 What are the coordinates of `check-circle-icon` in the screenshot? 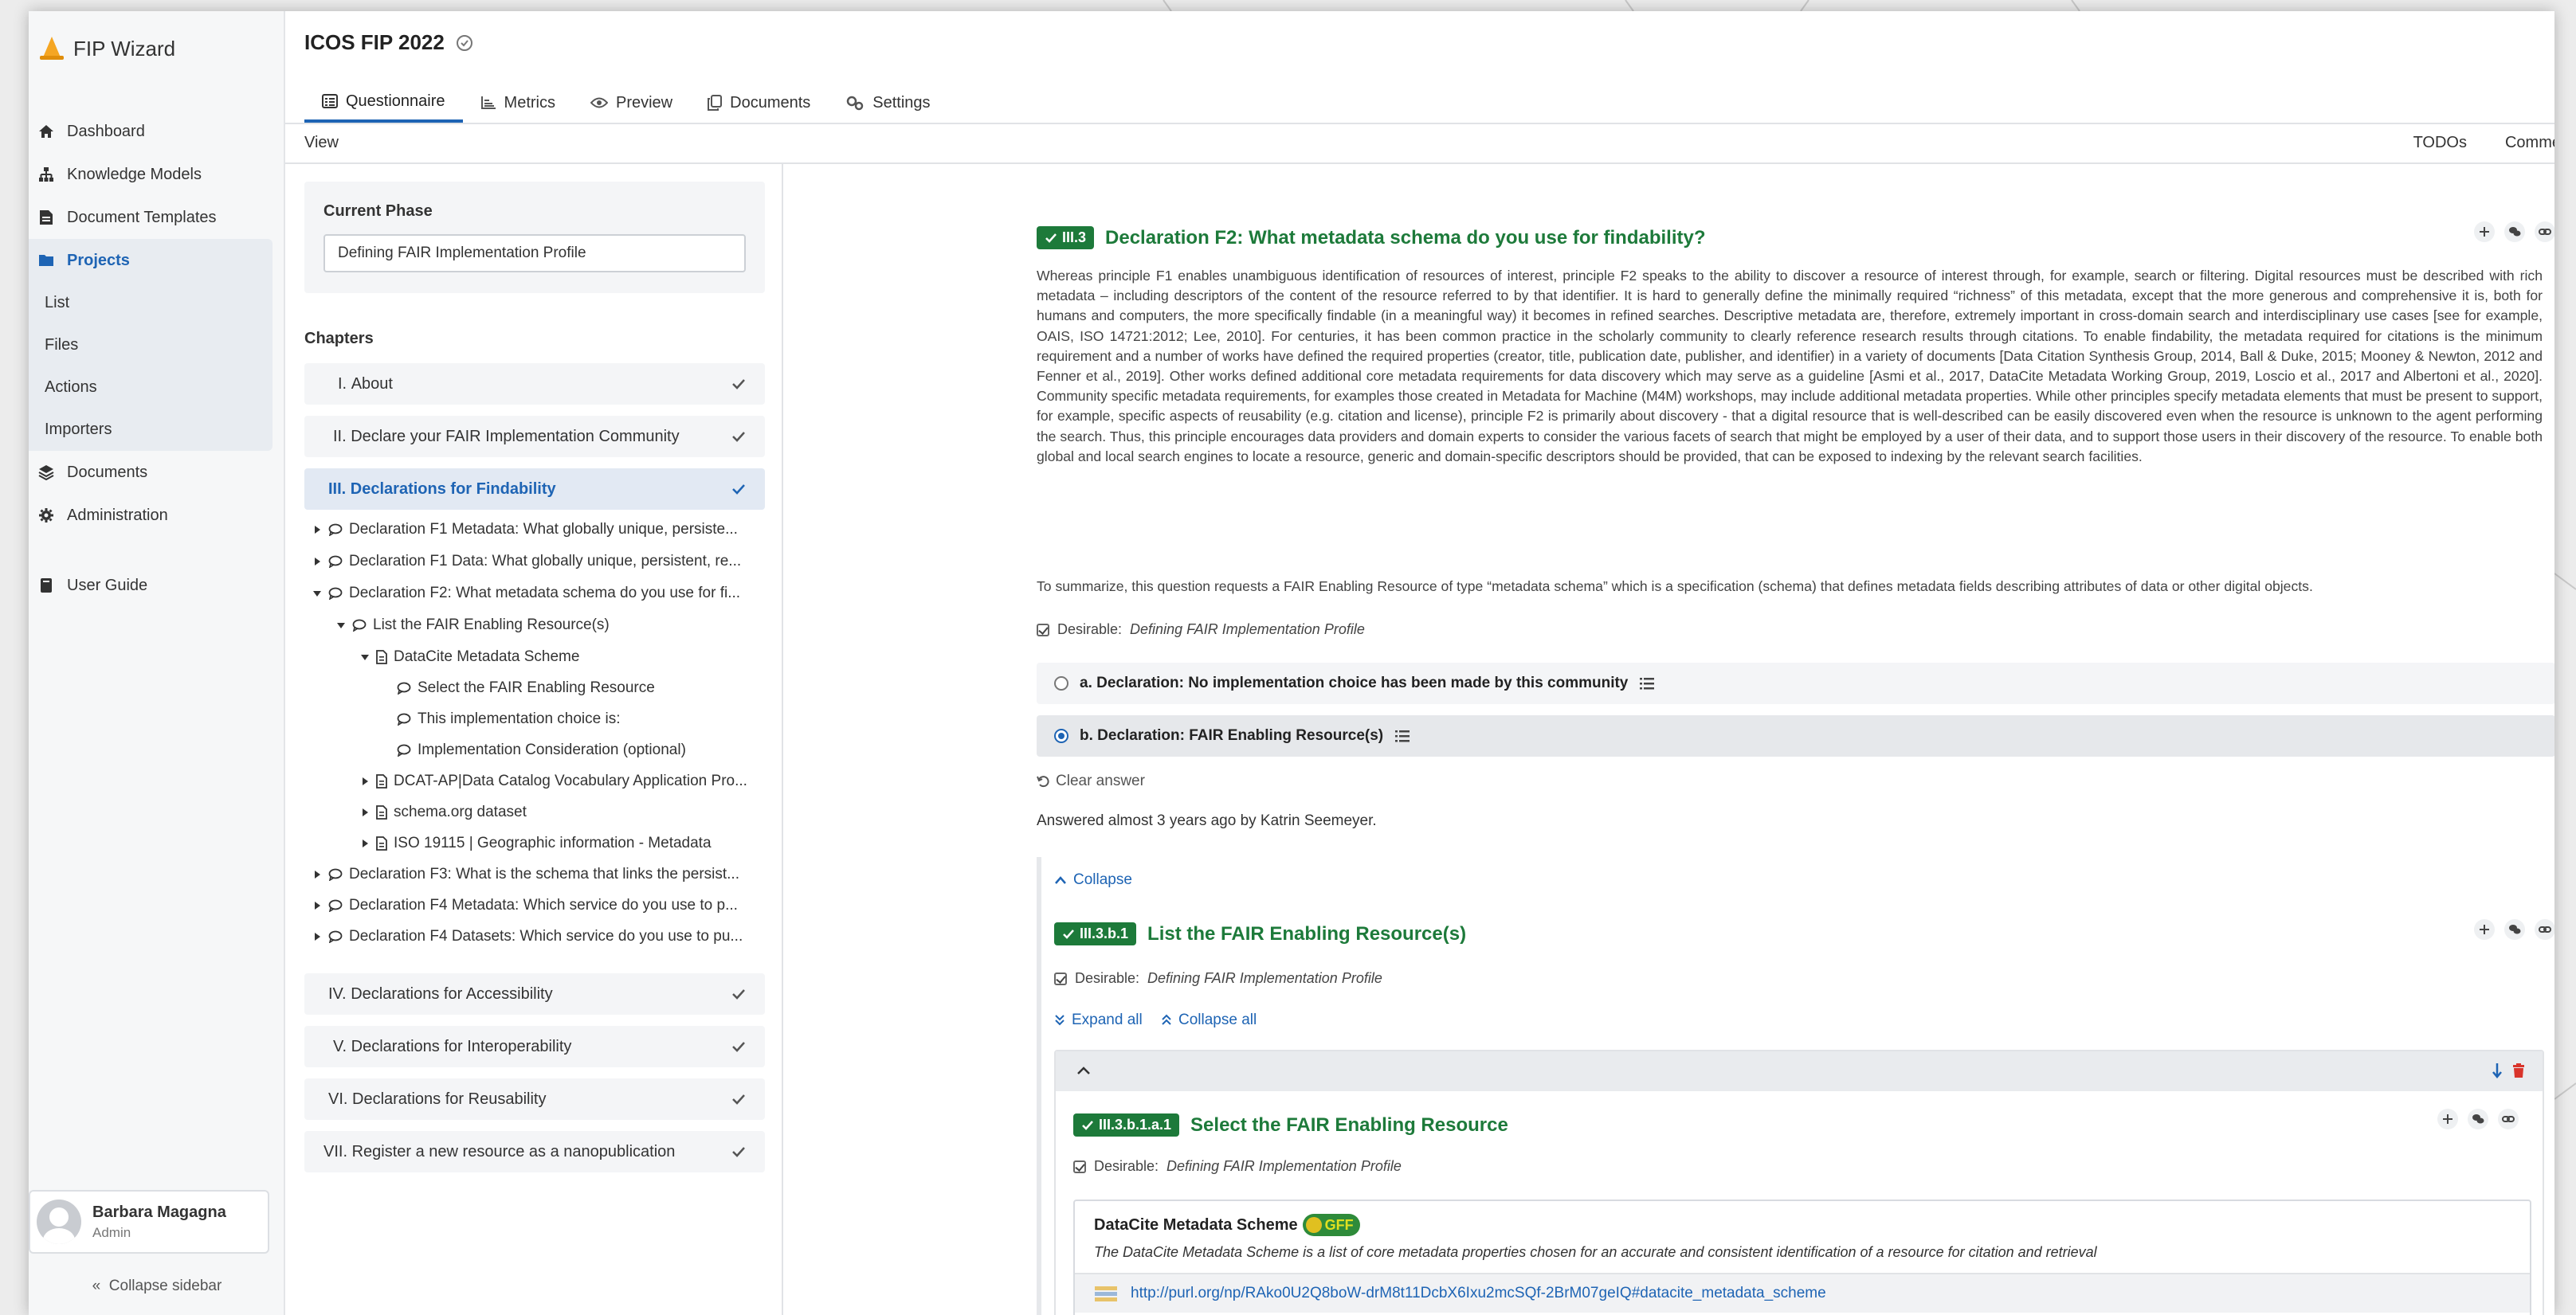 It's located at (464, 42).